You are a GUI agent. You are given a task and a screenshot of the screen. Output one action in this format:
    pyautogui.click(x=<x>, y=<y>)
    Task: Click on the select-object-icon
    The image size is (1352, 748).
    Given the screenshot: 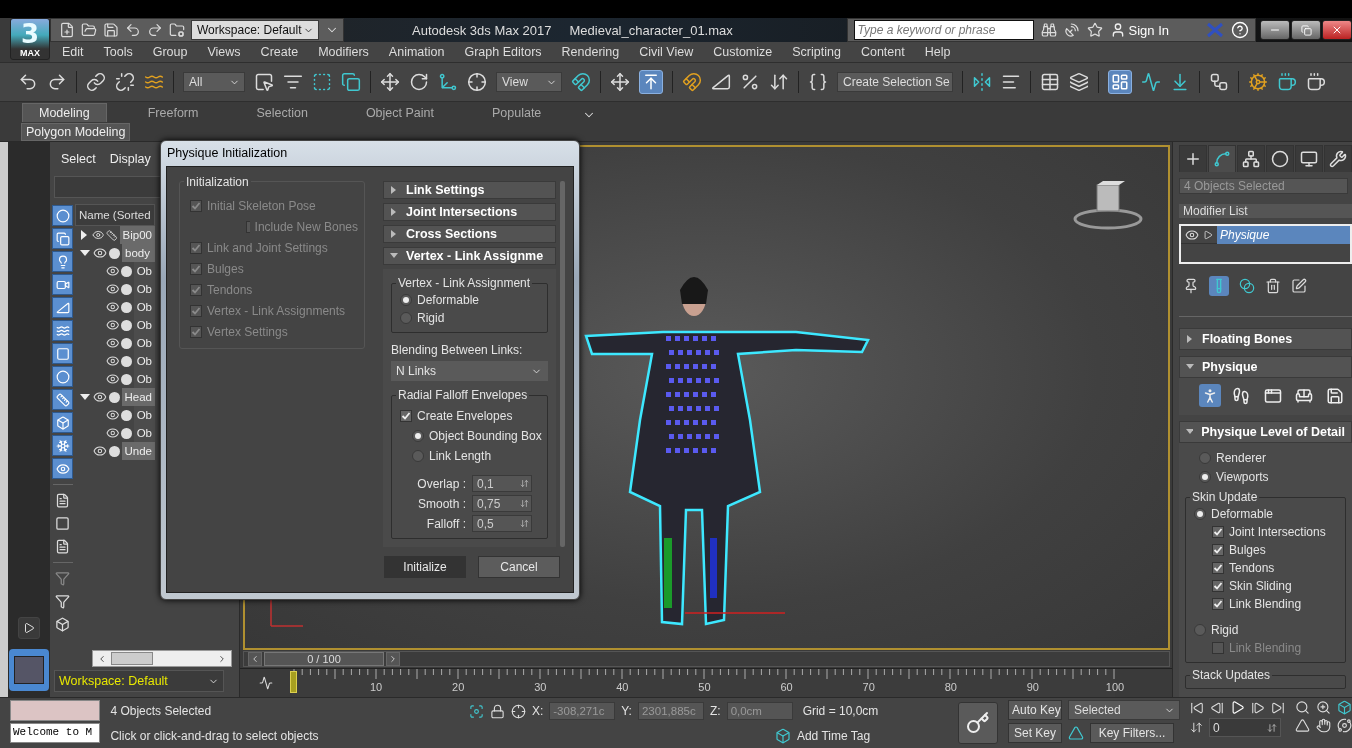 What is the action you would take?
    pyautogui.click(x=264, y=82)
    